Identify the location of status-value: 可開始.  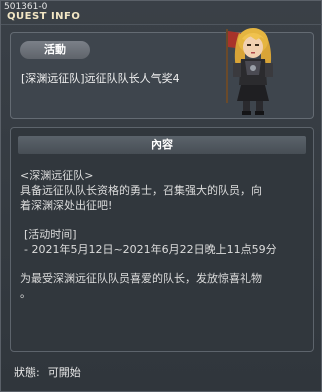
(64, 372).